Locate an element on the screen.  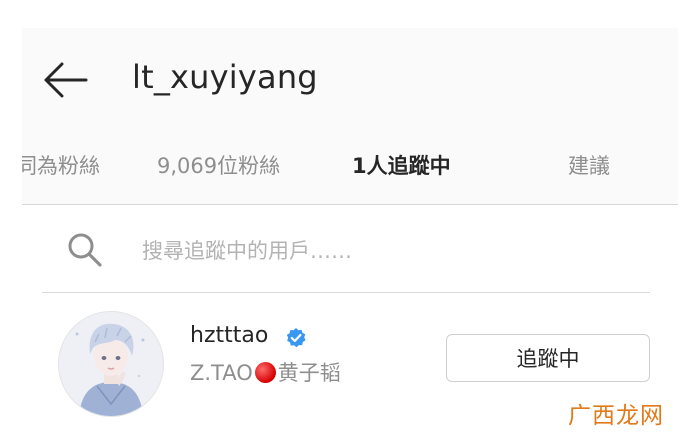
red-circle-emoji-icon is located at coordinates (265, 372).